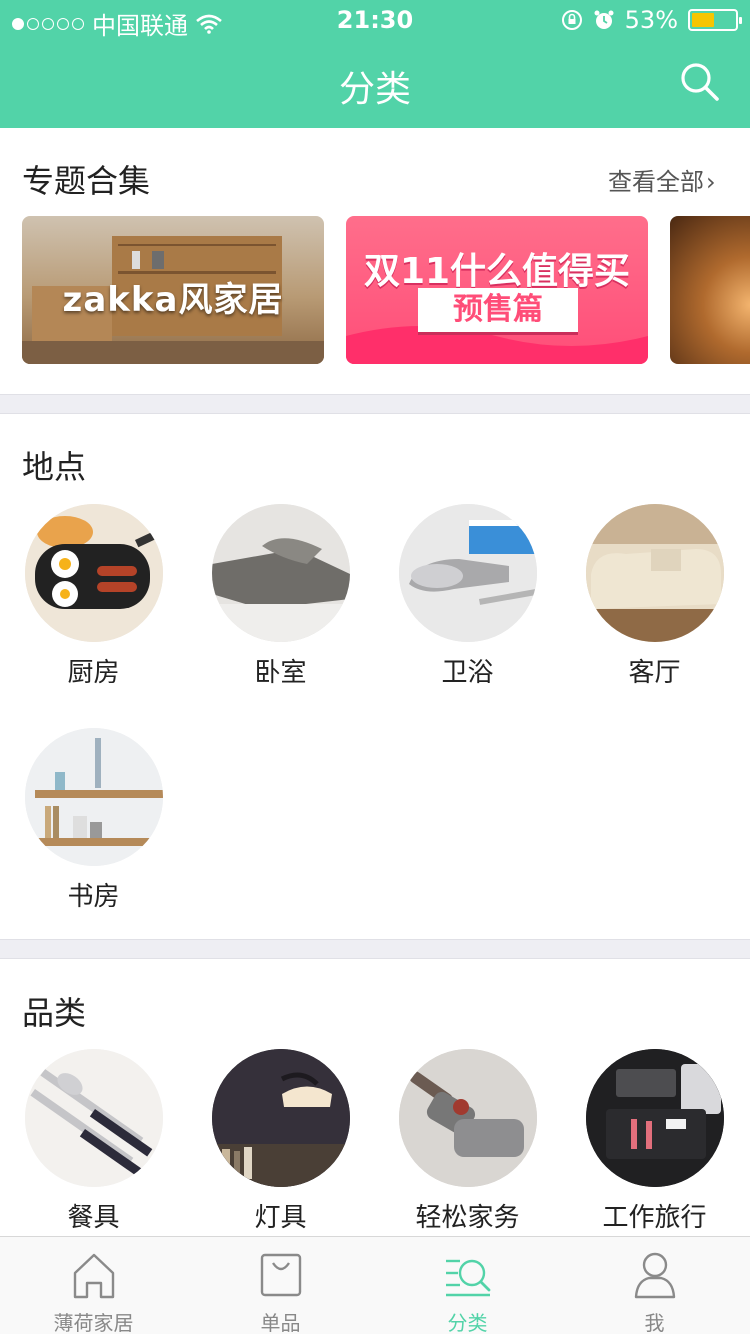 The image size is (750, 1334). I want to click on topics-section-title: 专题合集, so click(86, 181).